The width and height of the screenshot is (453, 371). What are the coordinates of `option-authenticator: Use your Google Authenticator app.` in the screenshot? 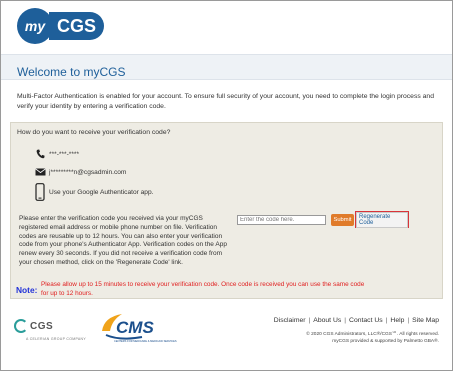 It's located at (93, 192).